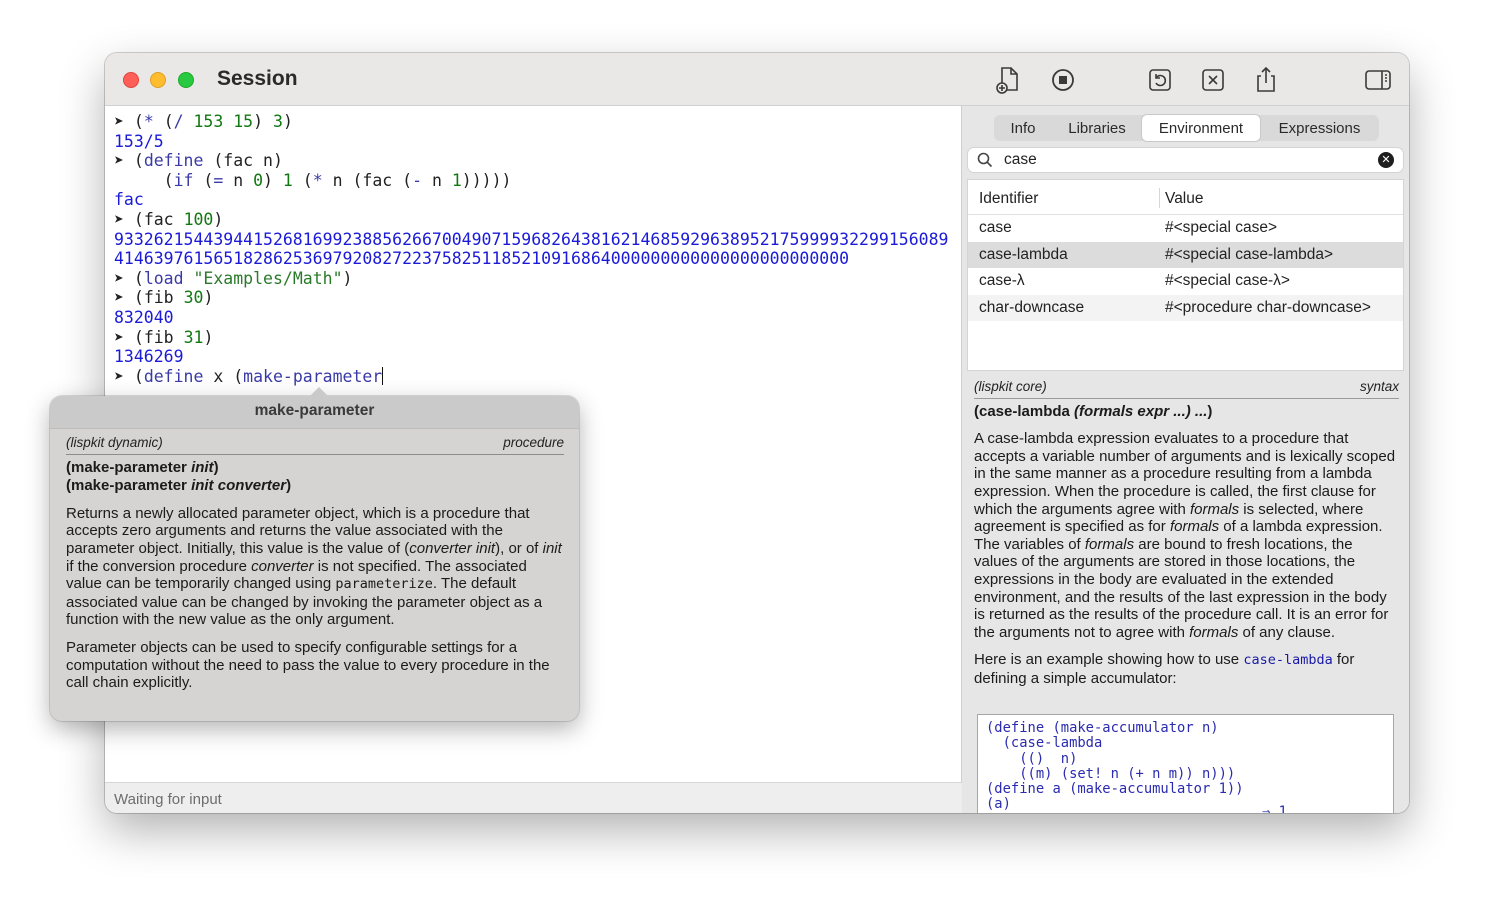 The width and height of the screenshot is (1488, 918). Describe the element at coordinates (168, 799) in the screenshot. I see `status-text: Waiting for input` at that location.